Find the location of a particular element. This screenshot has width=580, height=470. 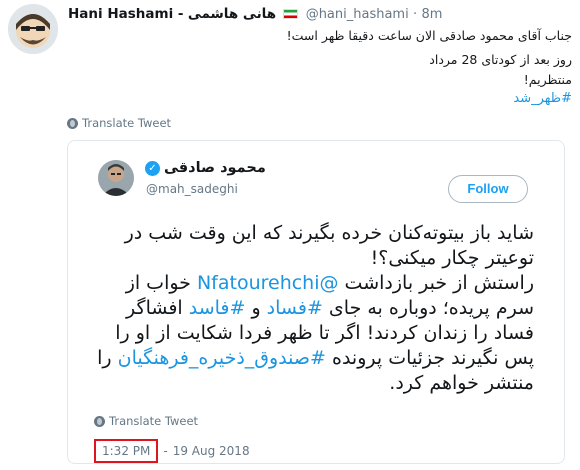

quoted-author-handle: @mah_sadeghi is located at coordinates (192, 189).